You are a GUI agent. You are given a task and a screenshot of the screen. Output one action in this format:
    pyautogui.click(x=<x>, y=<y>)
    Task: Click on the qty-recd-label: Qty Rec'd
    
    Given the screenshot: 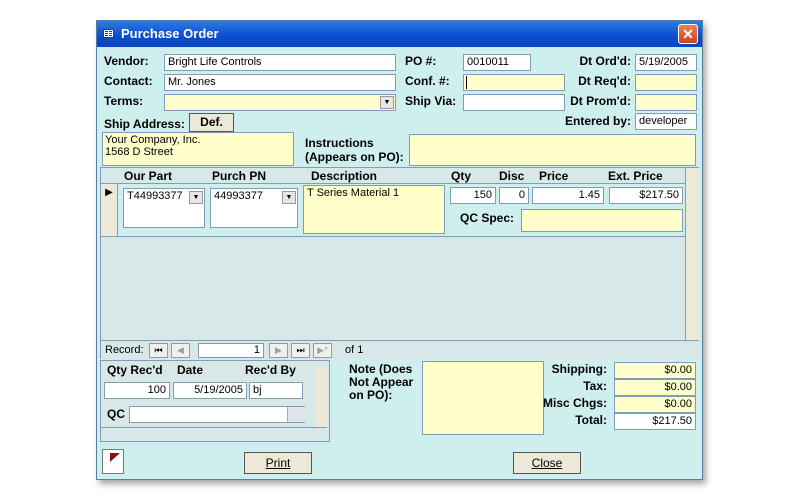 What is the action you would take?
    pyautogui.click(x=135, y=370)
    